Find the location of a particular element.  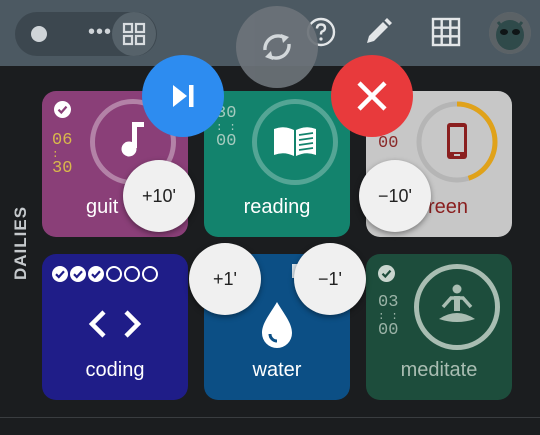

close-button is located at coordinates (372, 96).